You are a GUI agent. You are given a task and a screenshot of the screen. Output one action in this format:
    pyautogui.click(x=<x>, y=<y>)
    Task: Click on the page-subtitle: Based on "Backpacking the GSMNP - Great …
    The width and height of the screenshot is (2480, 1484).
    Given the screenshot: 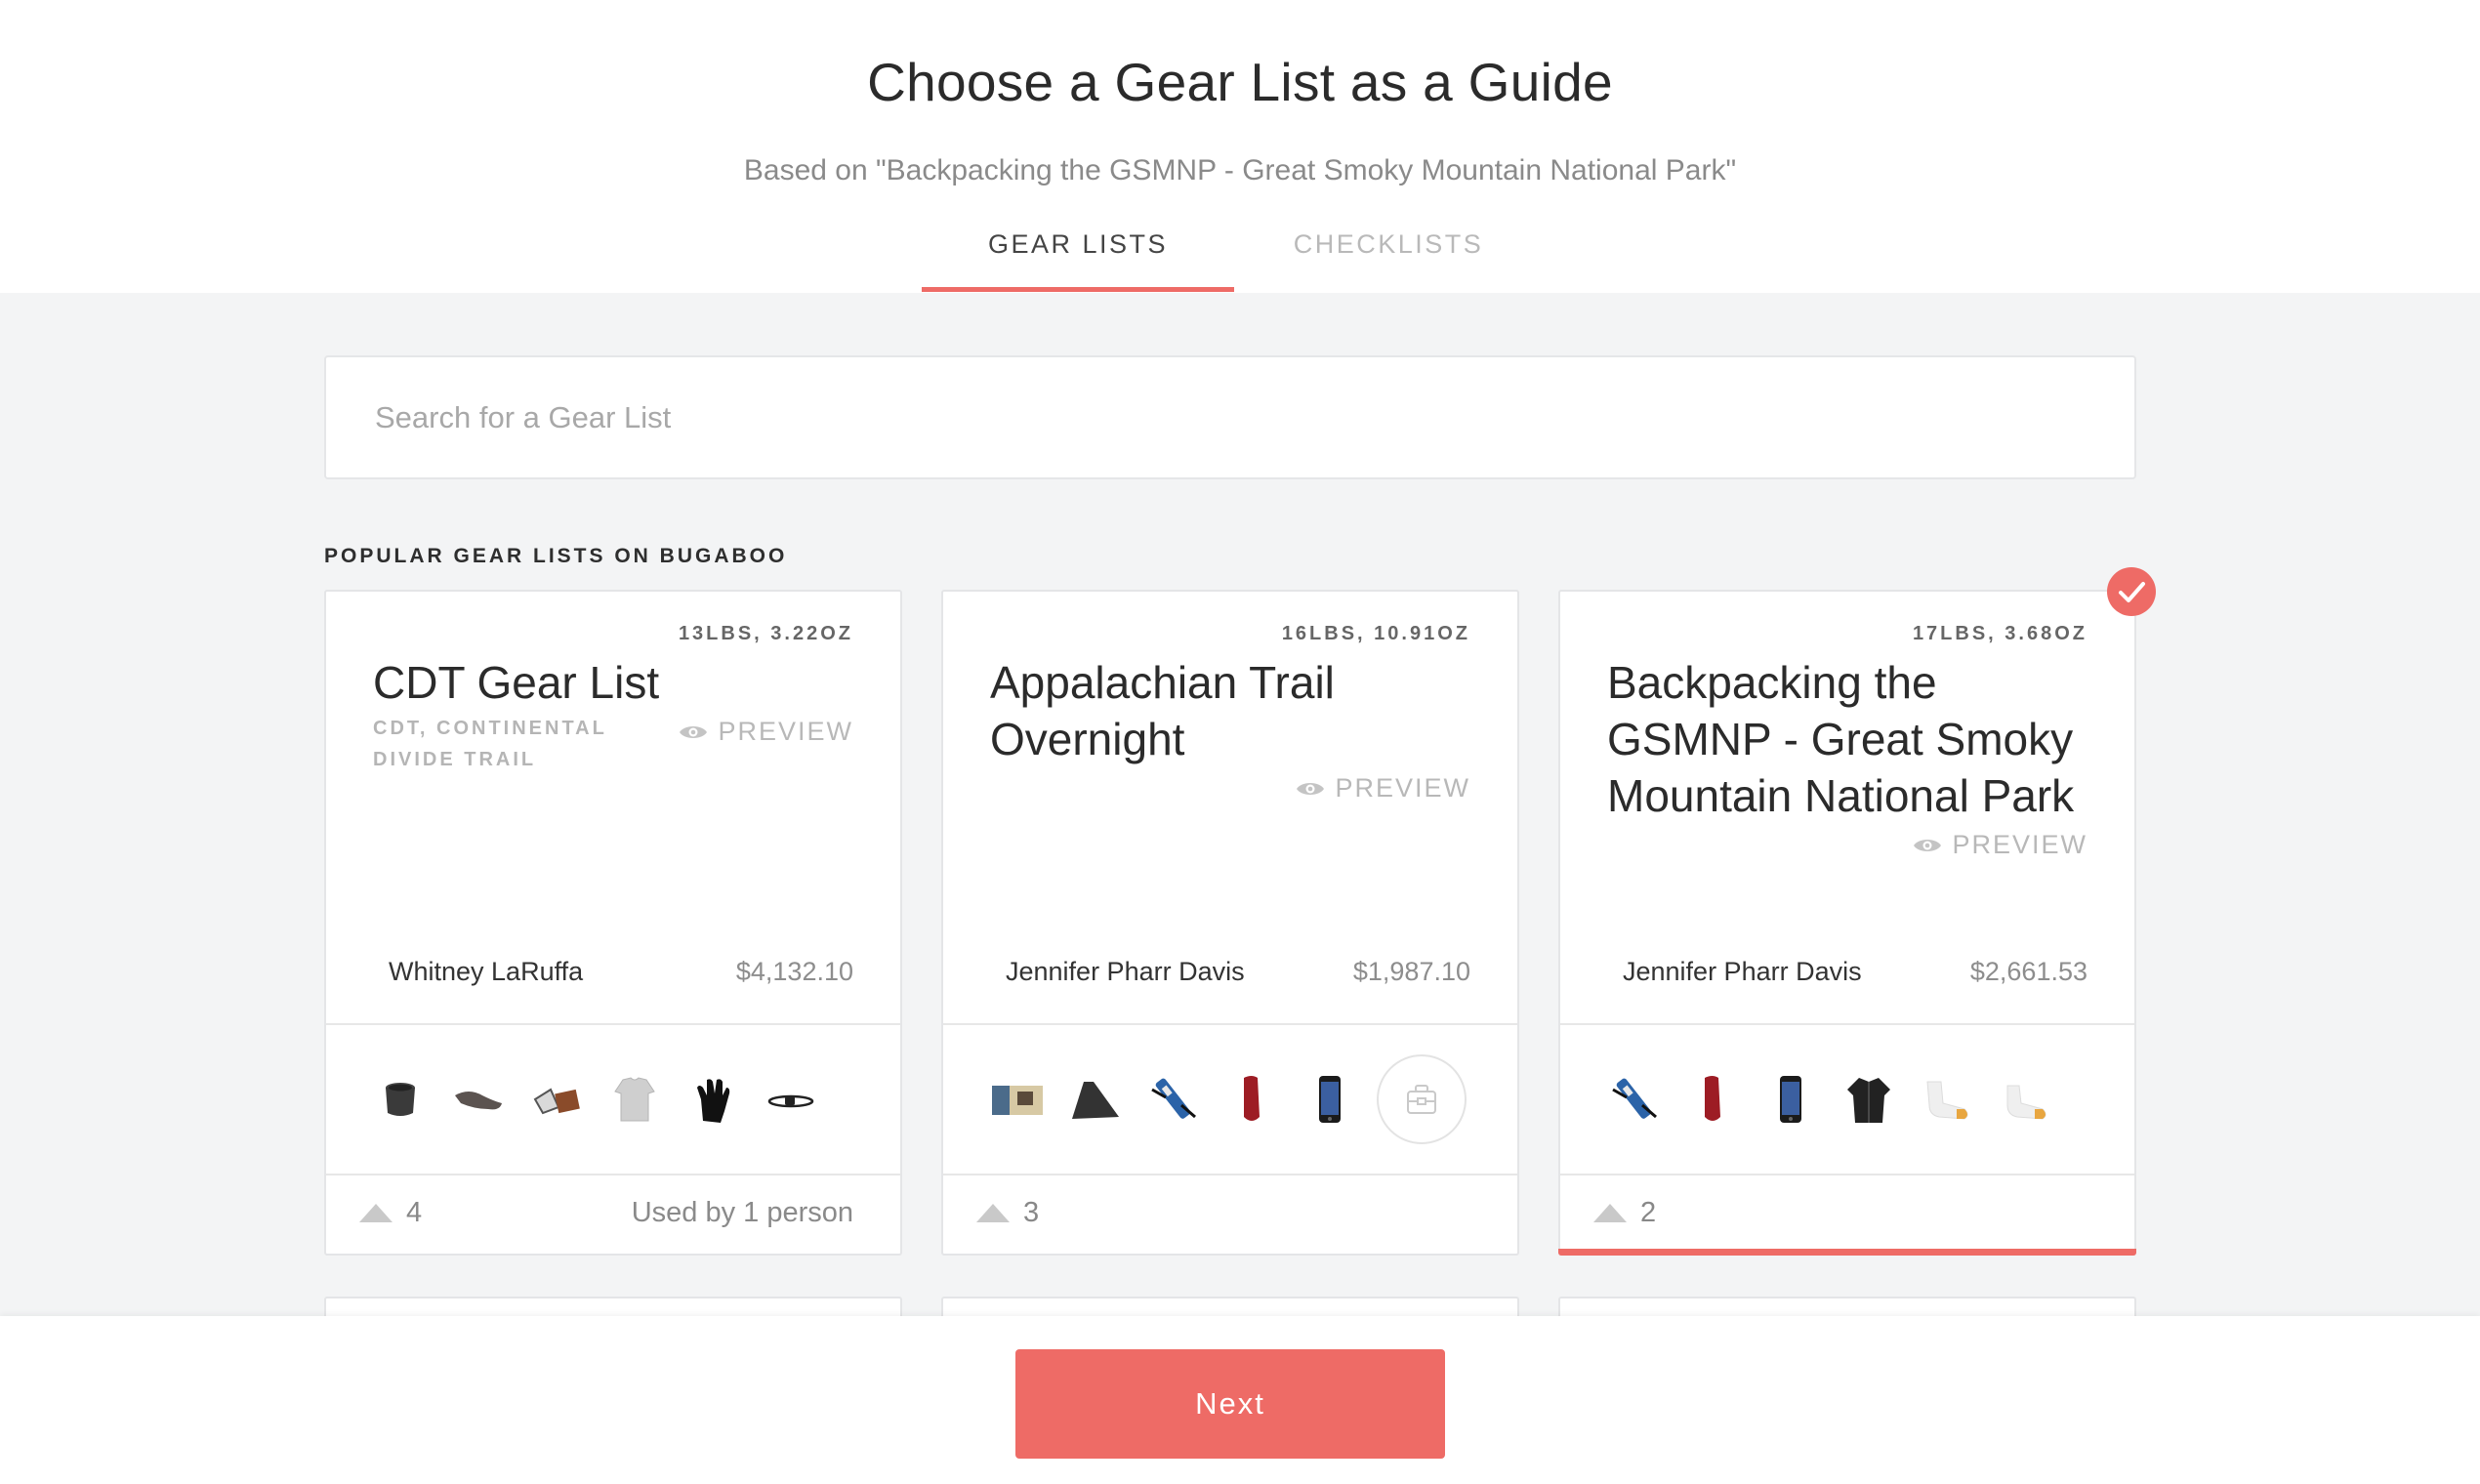 What is the action you would take?
    pyautogui.click(x=1240, y=170)
    